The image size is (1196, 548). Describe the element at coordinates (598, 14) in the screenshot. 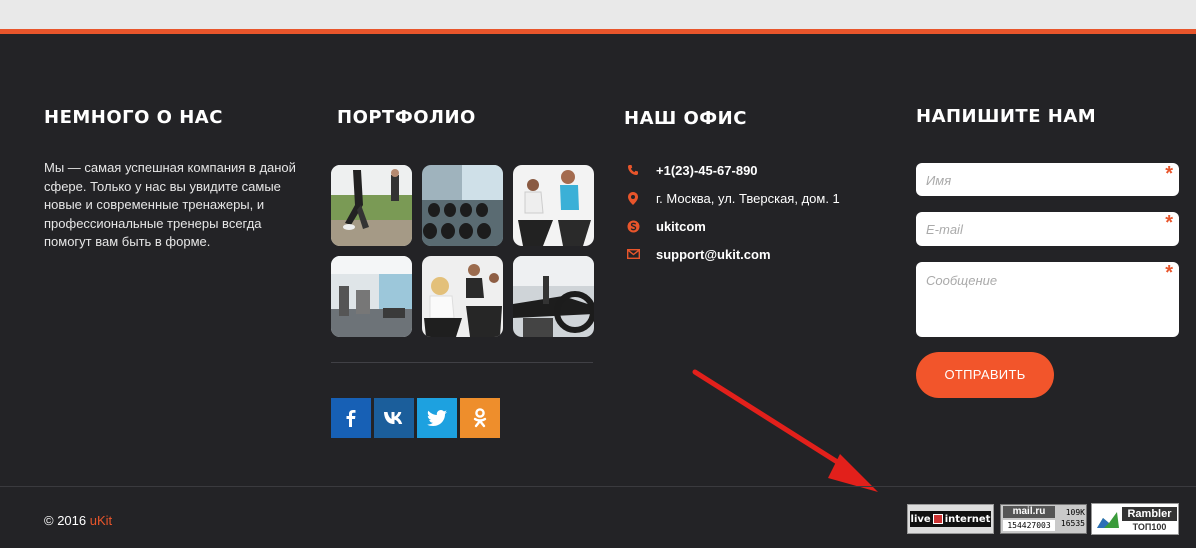

I see `top-bar` at that location.